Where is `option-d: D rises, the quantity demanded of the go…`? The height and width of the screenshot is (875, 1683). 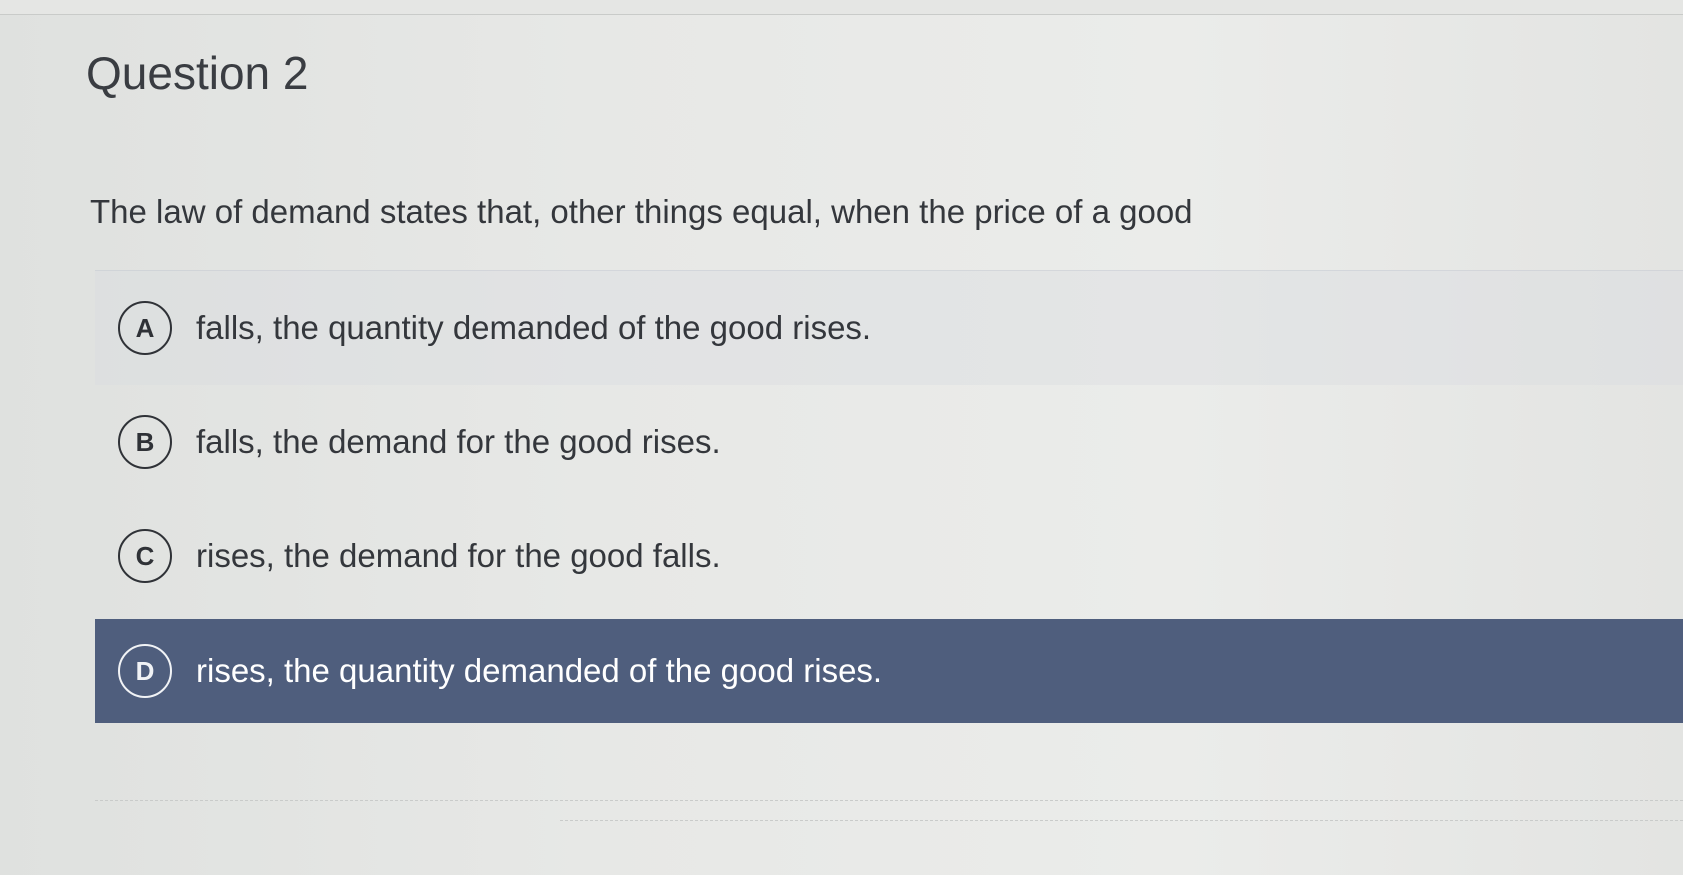
option-d: D rises, the quantity demanded of the go… is located at coordinates (889, 671).